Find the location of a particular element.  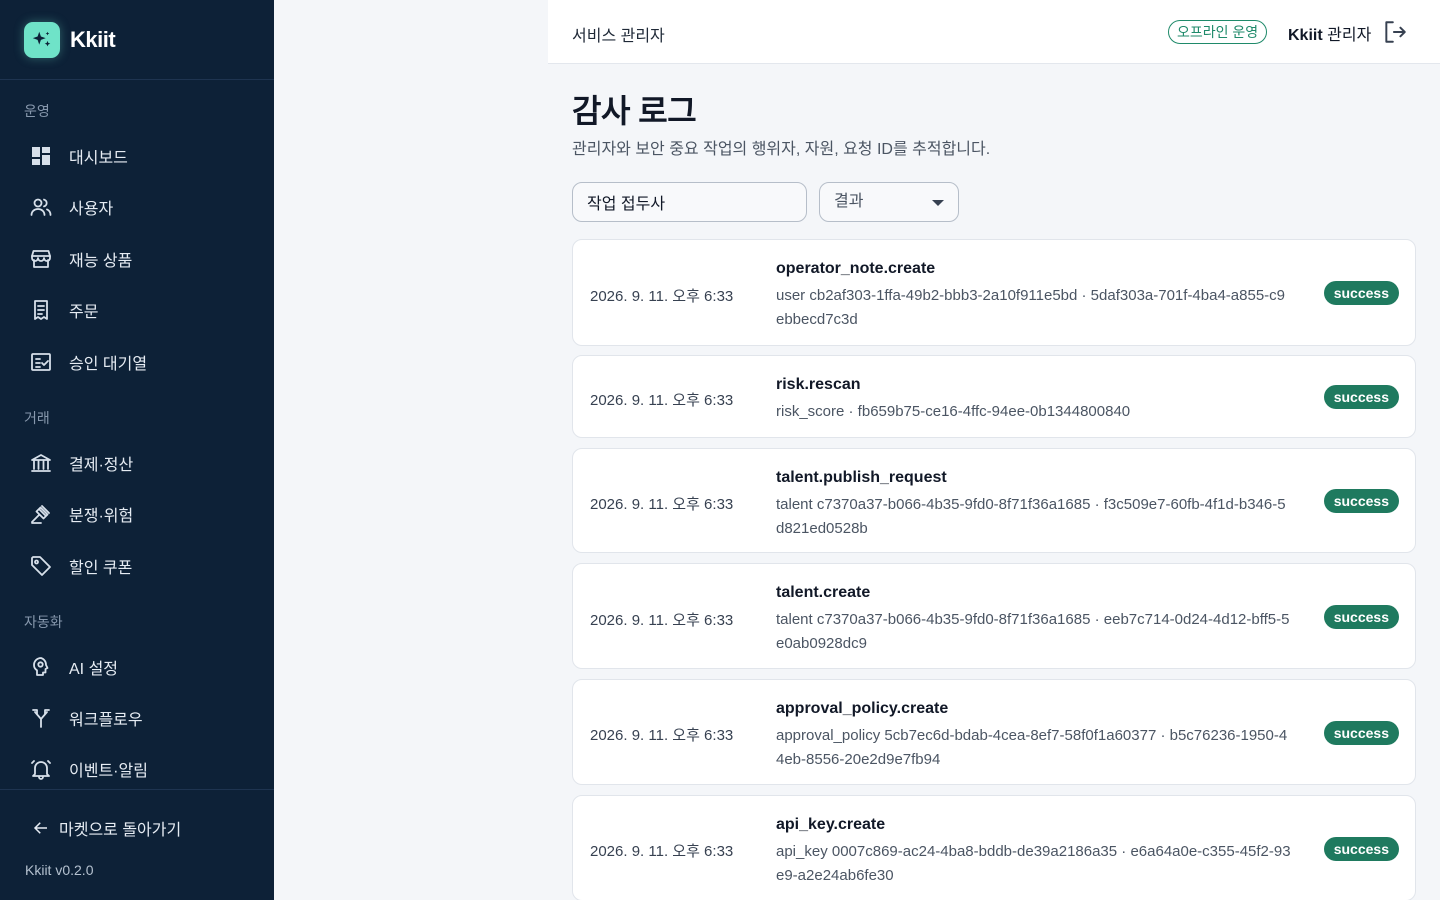

log-action: operator_note.create is located at coordinates (856, 268).